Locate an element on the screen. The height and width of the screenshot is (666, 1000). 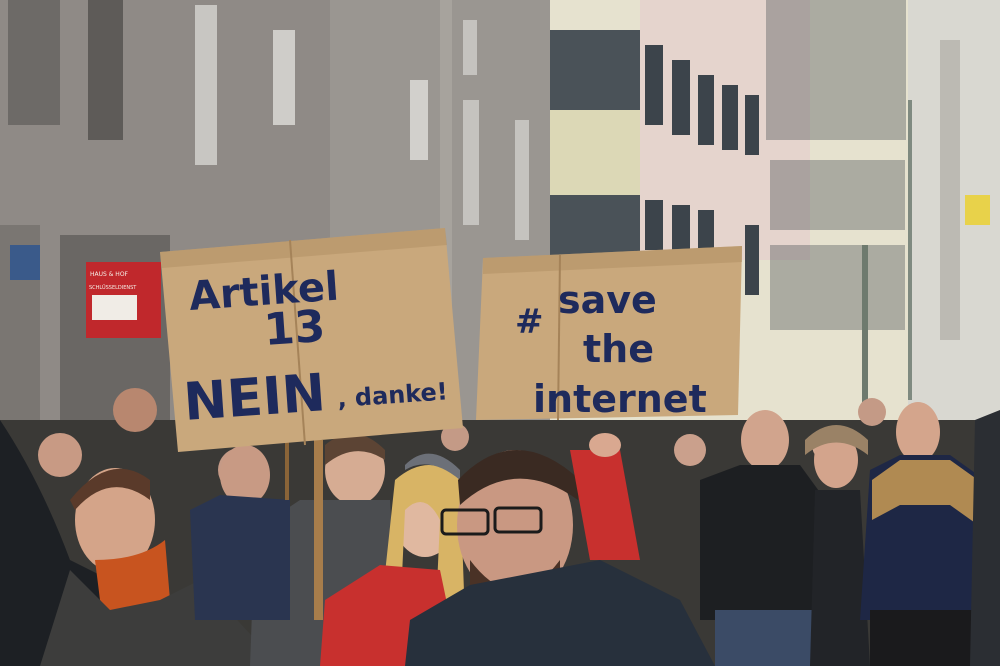
shop-sign-top-text: HAUS & HOF is located at coordinates (109, 274).